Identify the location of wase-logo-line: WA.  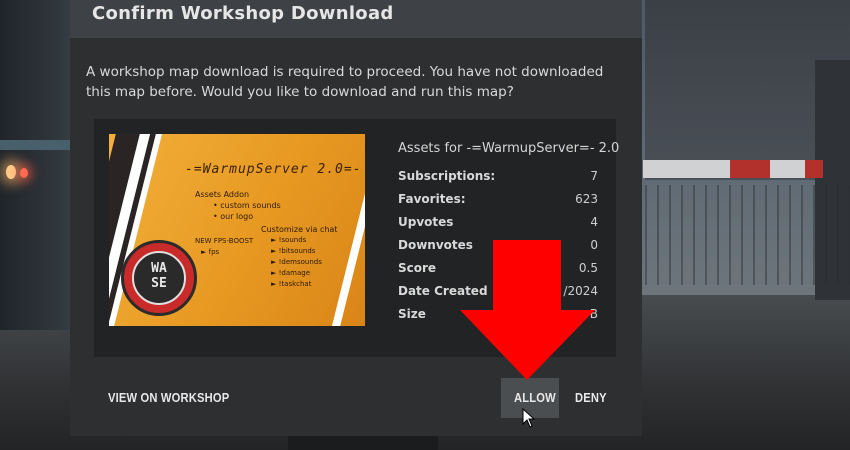
(159, 268).